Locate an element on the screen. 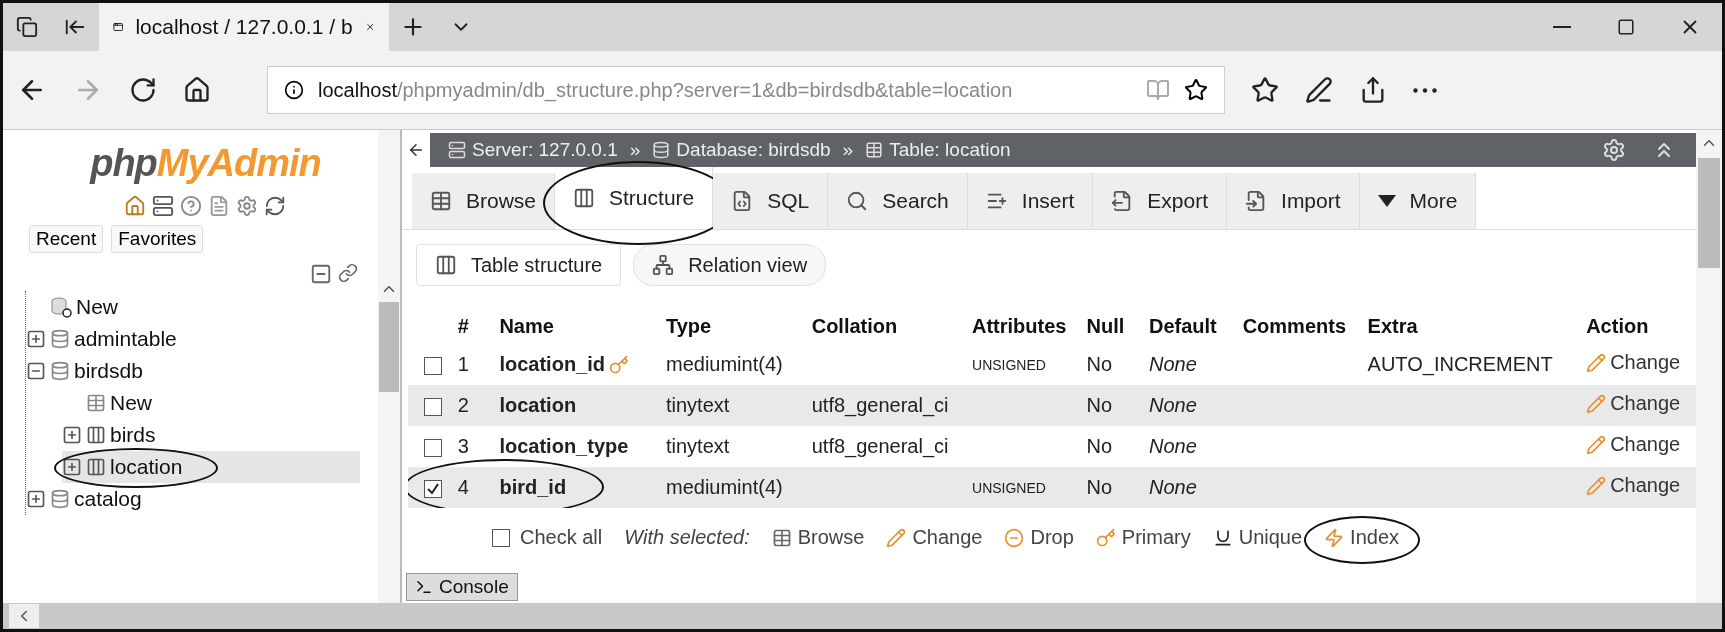 This screenshot has height=632, width=1725. tab: Search is located at coordinates (898, 201).